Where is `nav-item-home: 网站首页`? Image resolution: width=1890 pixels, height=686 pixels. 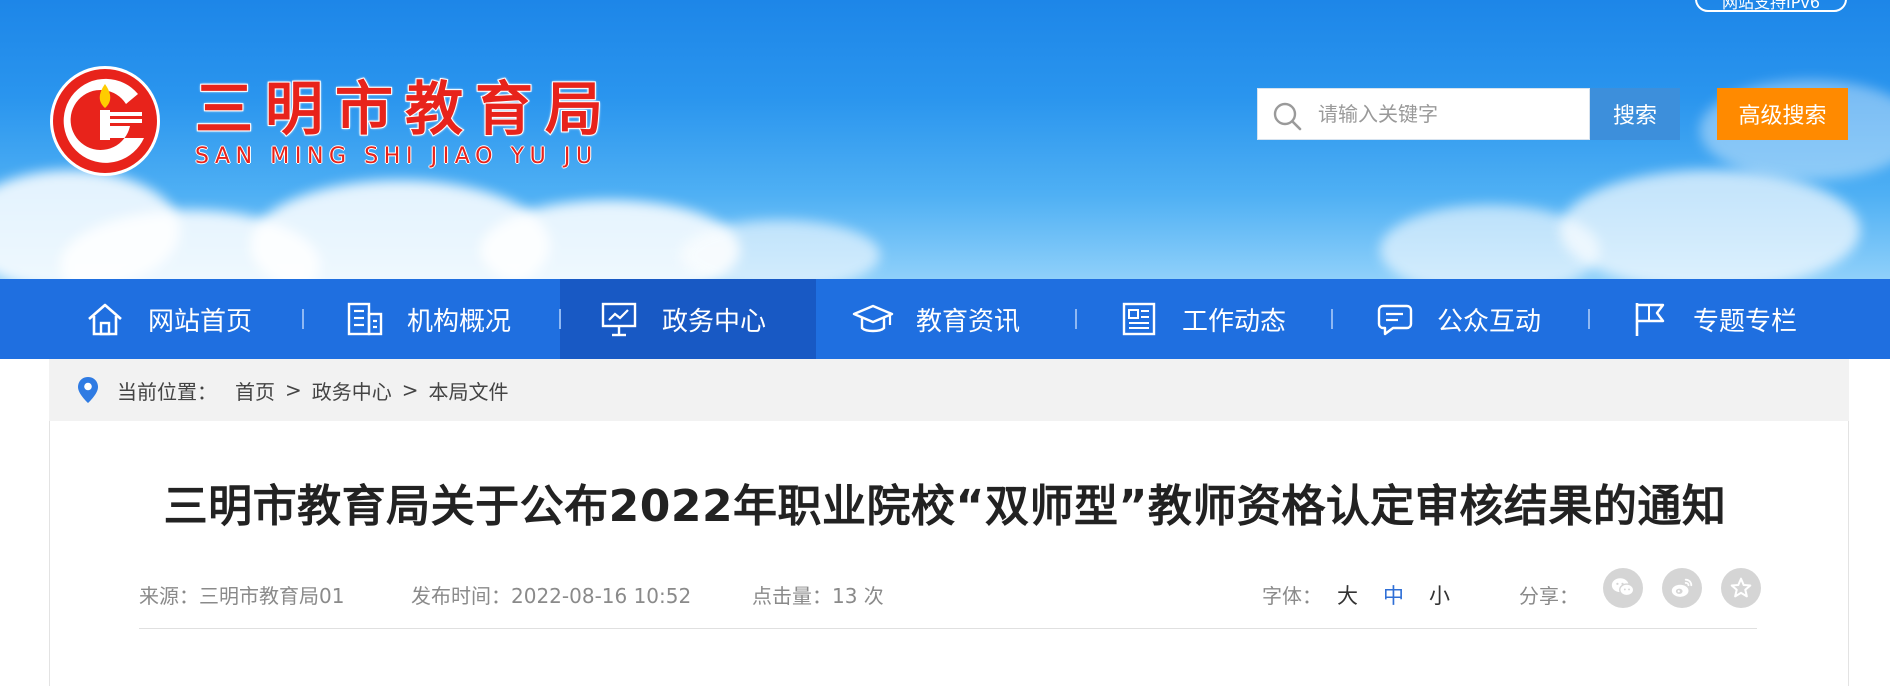
nav-item-home: 网站首页 is located at coordinates (168, 319).